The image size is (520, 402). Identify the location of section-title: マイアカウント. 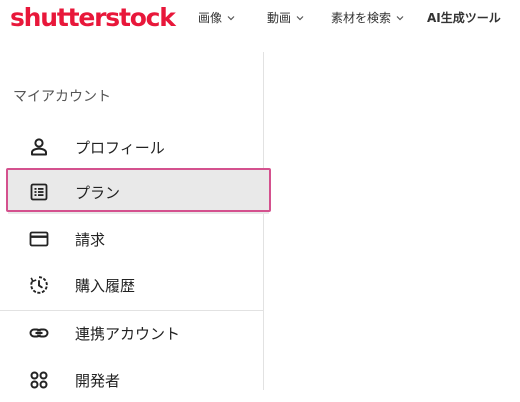
(62, 97).